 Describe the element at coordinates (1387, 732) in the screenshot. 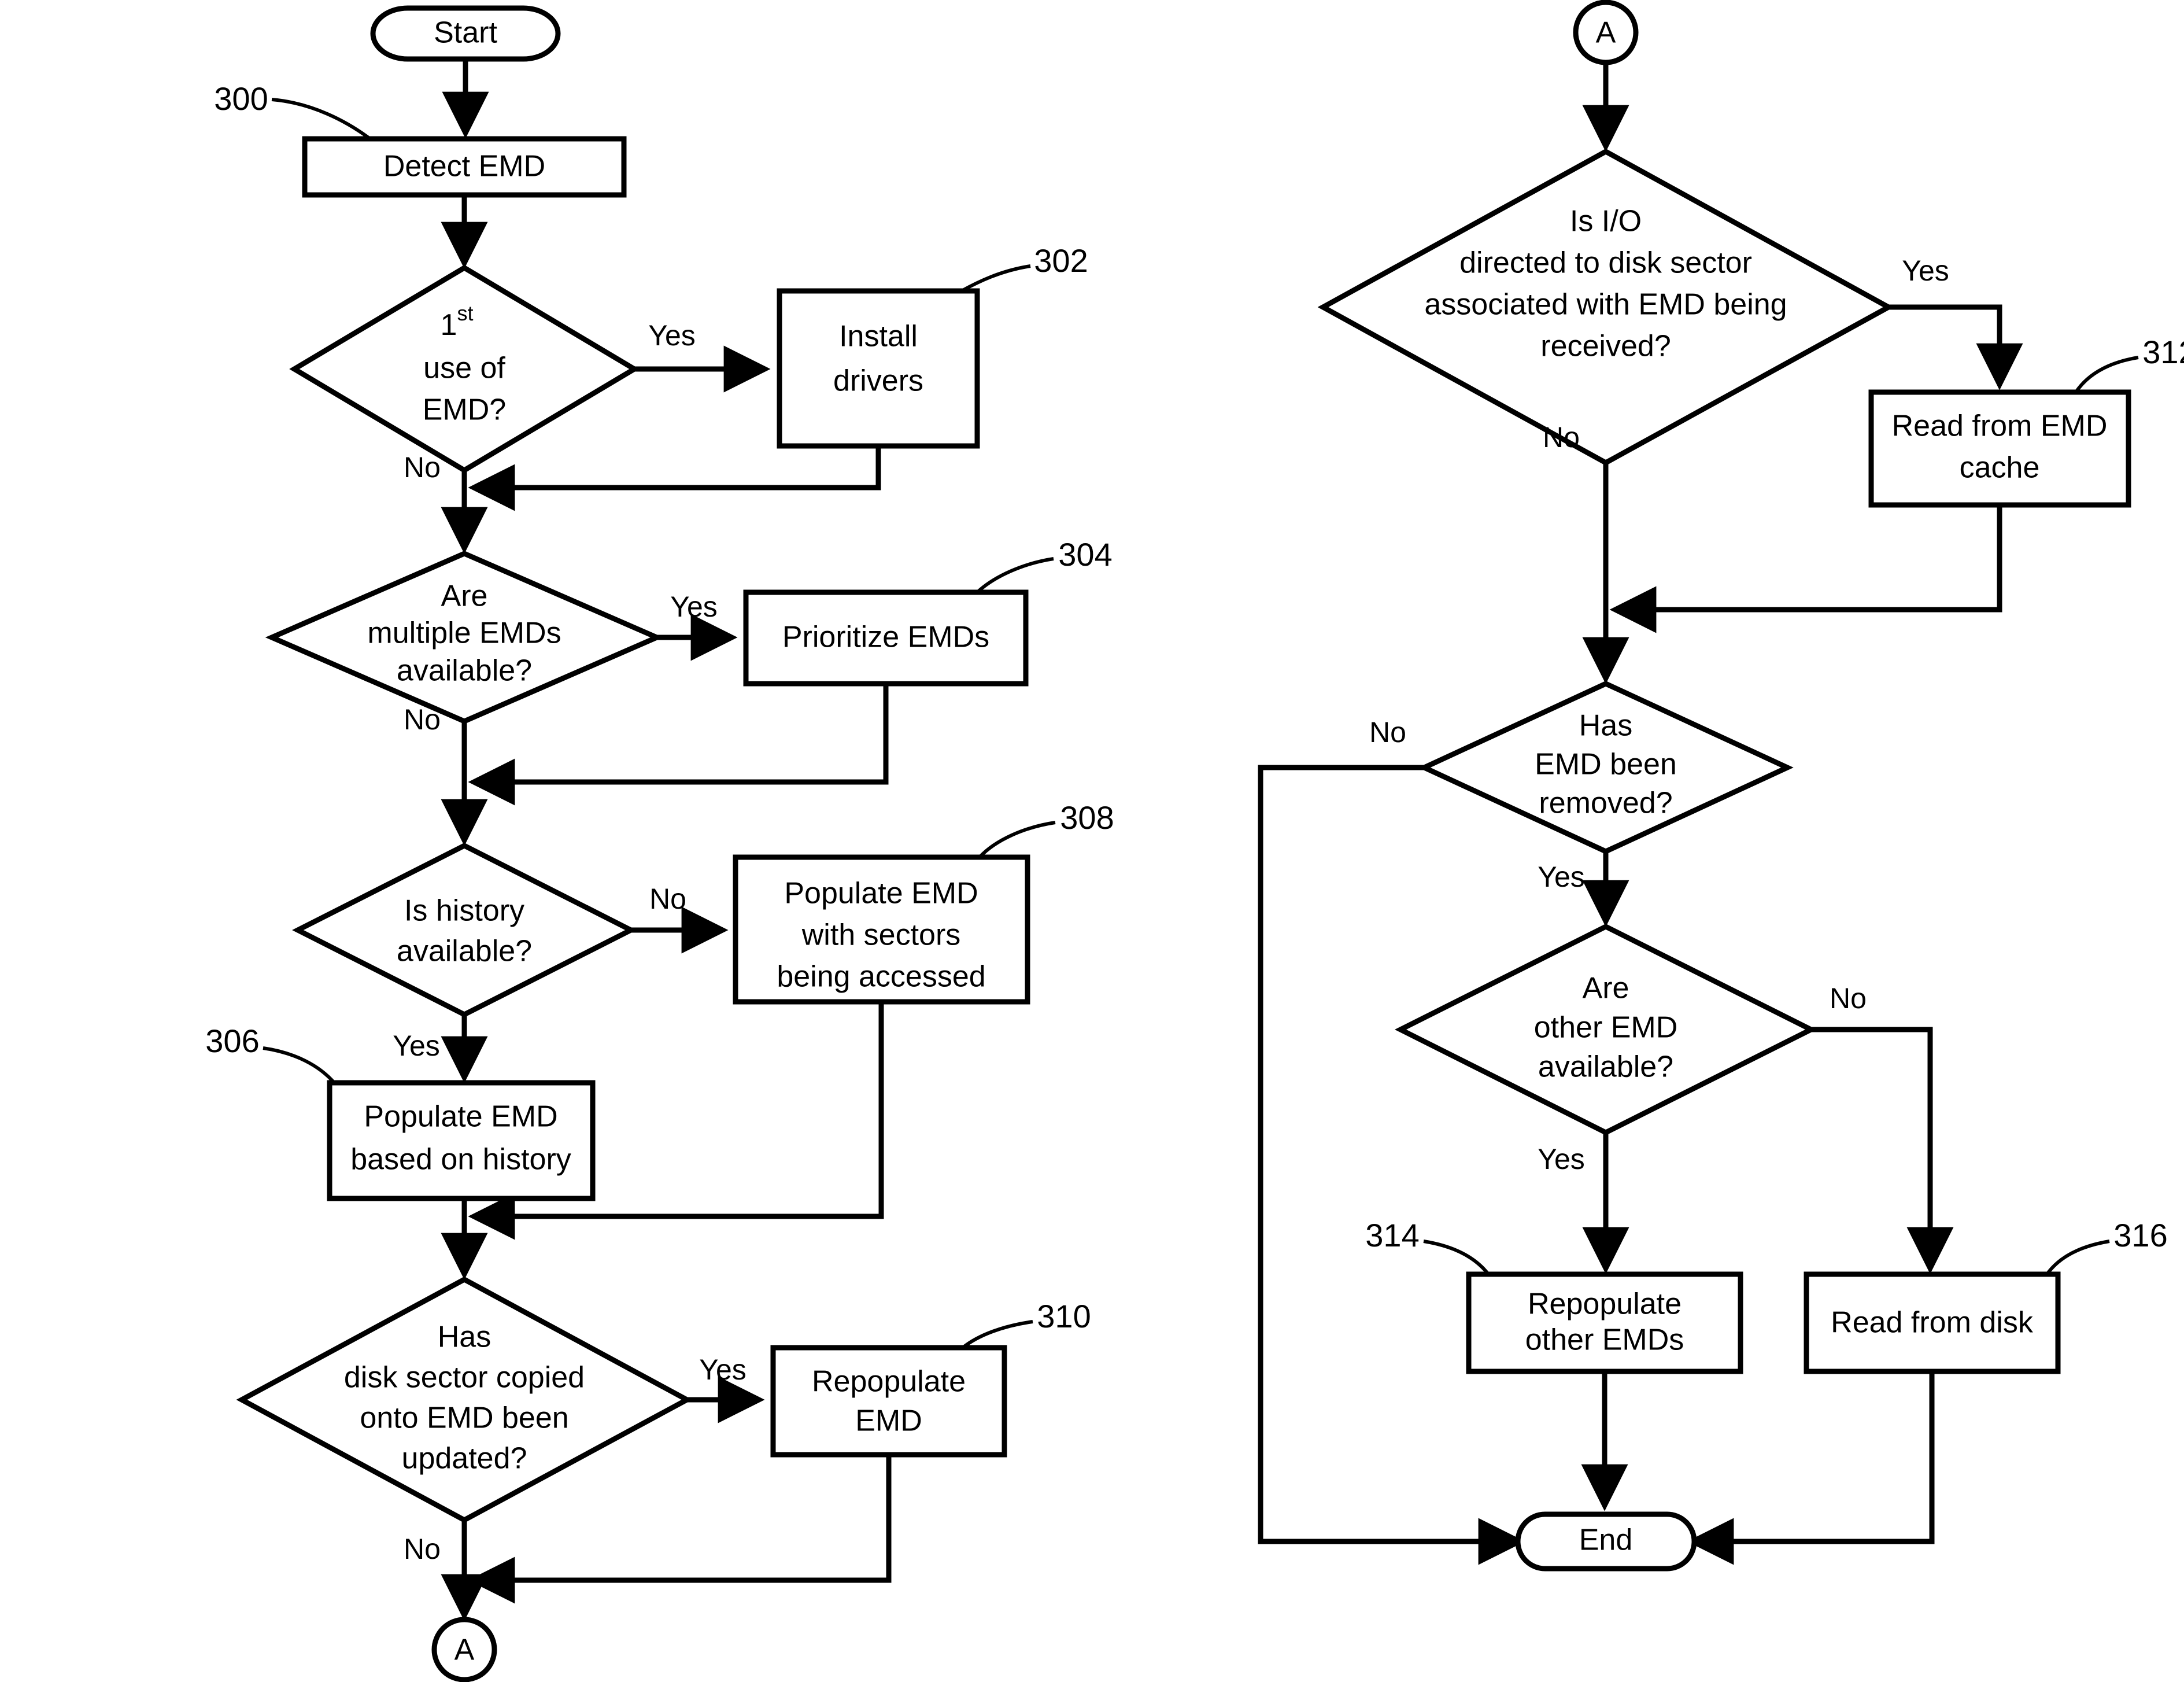

I see `edge-label-removed-no: No` at that location.